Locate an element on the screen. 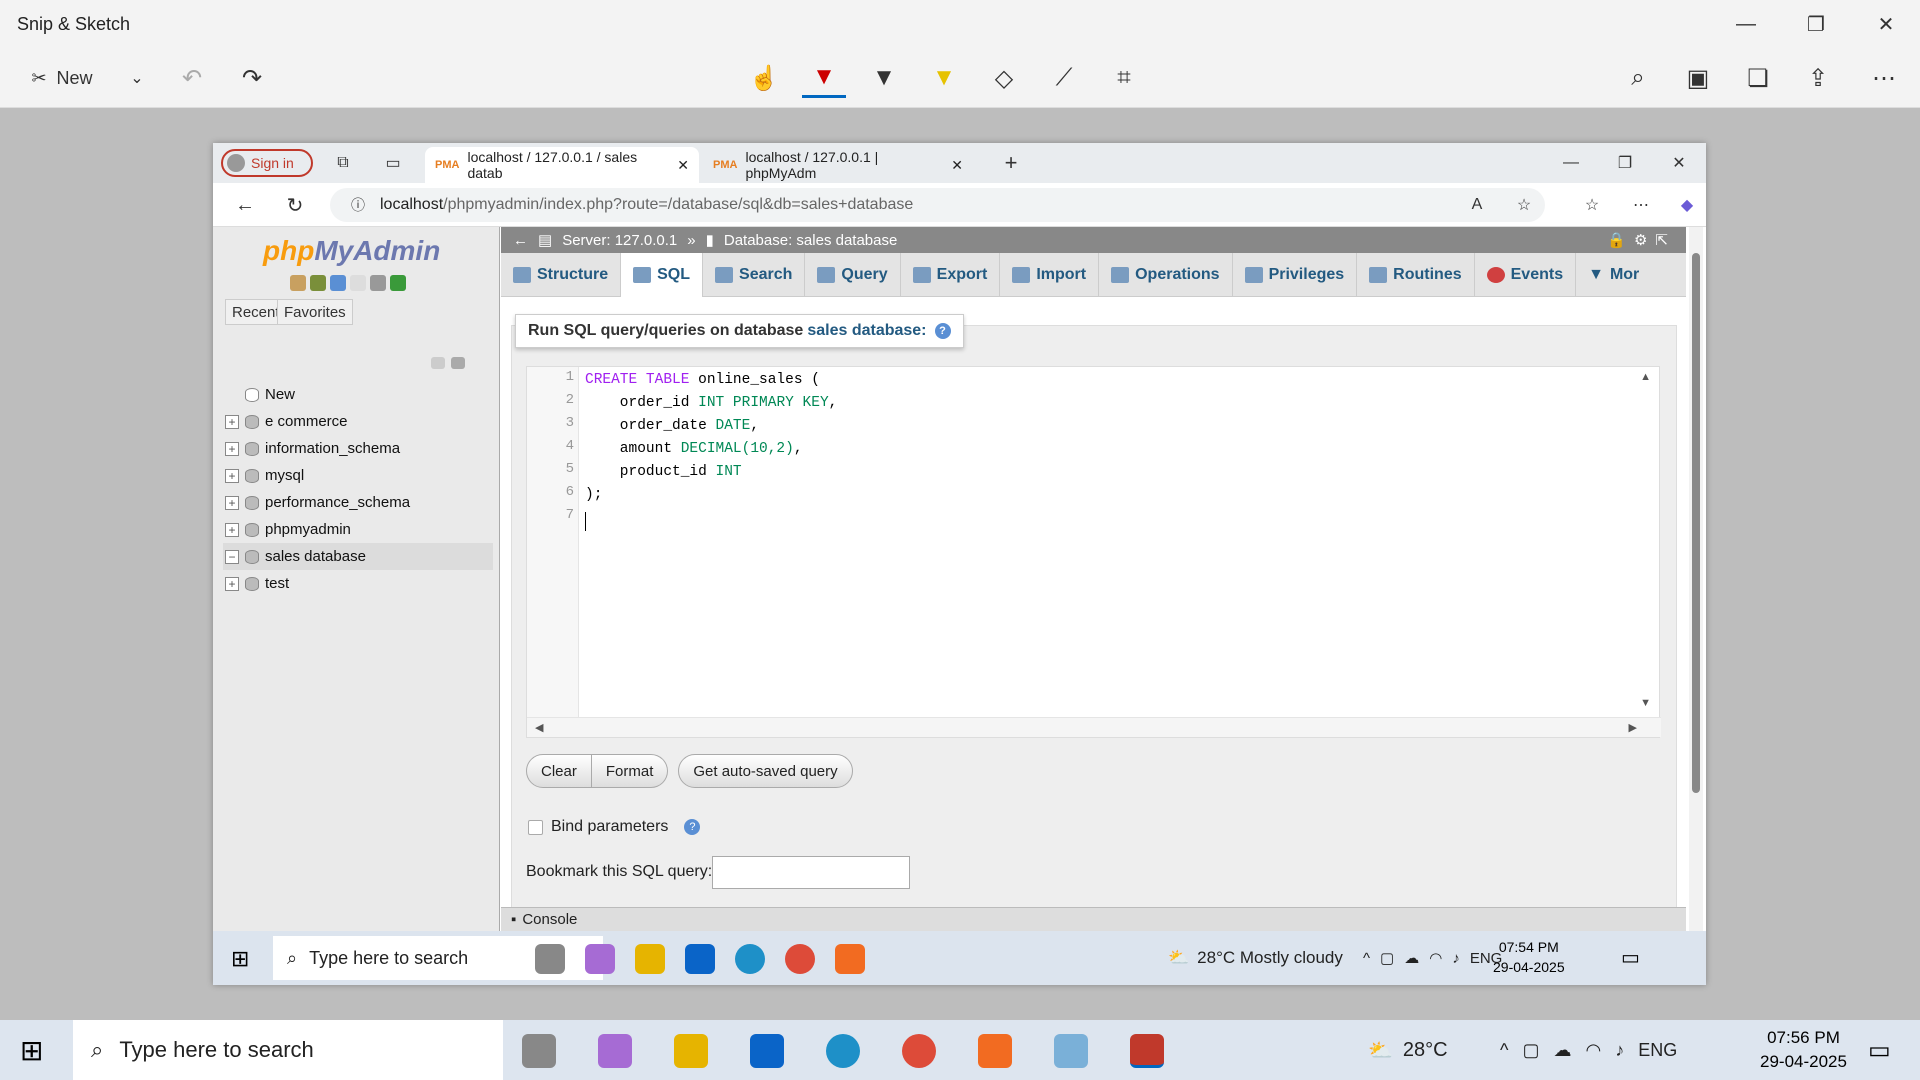 Image resolution: width=1920 pixels, height=1080 pixels. inner-clock: 07:54 PM 29-04-2025 is located at coordinates (1529, 957).